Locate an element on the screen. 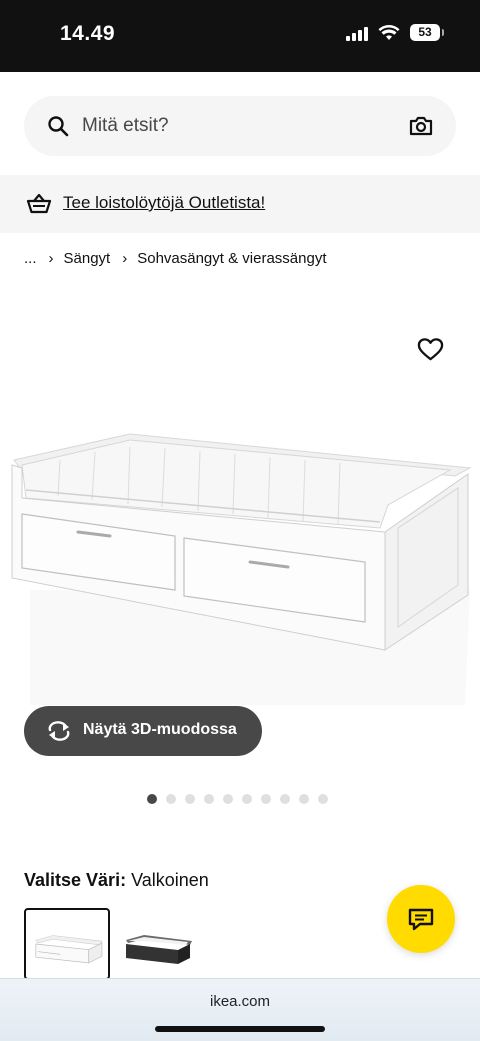 This screenshot has width=480, height=1041. search-icon is located at coordinates (58, 126).